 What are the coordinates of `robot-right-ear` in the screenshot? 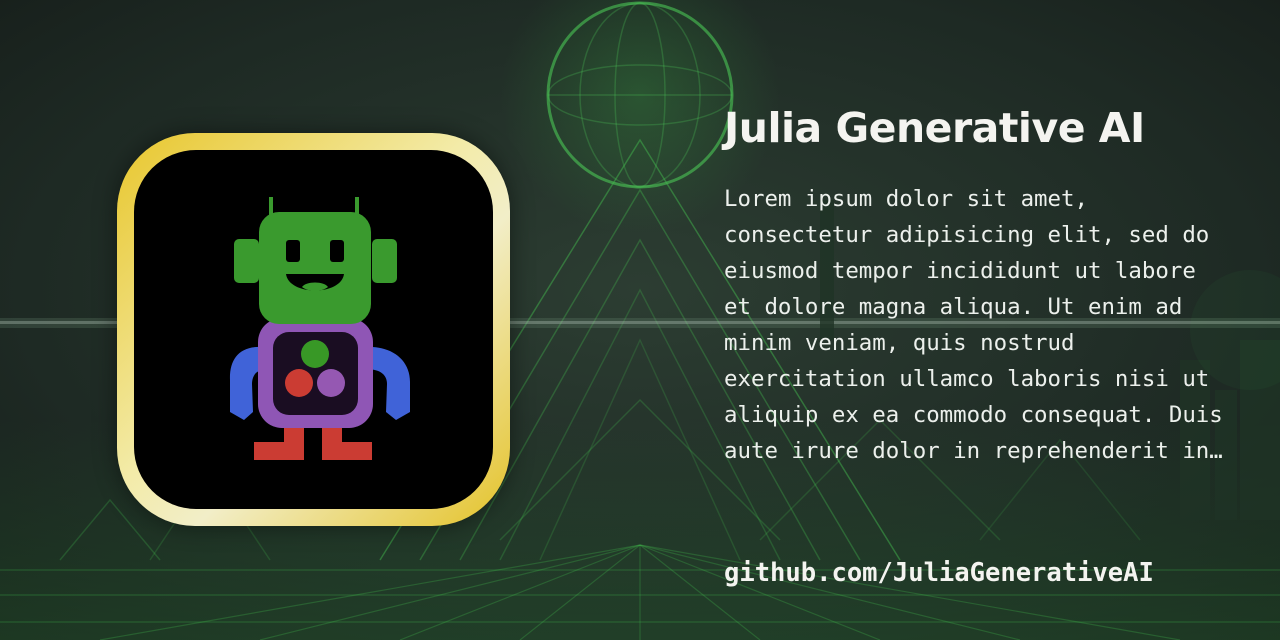 It's located at (384, 261).